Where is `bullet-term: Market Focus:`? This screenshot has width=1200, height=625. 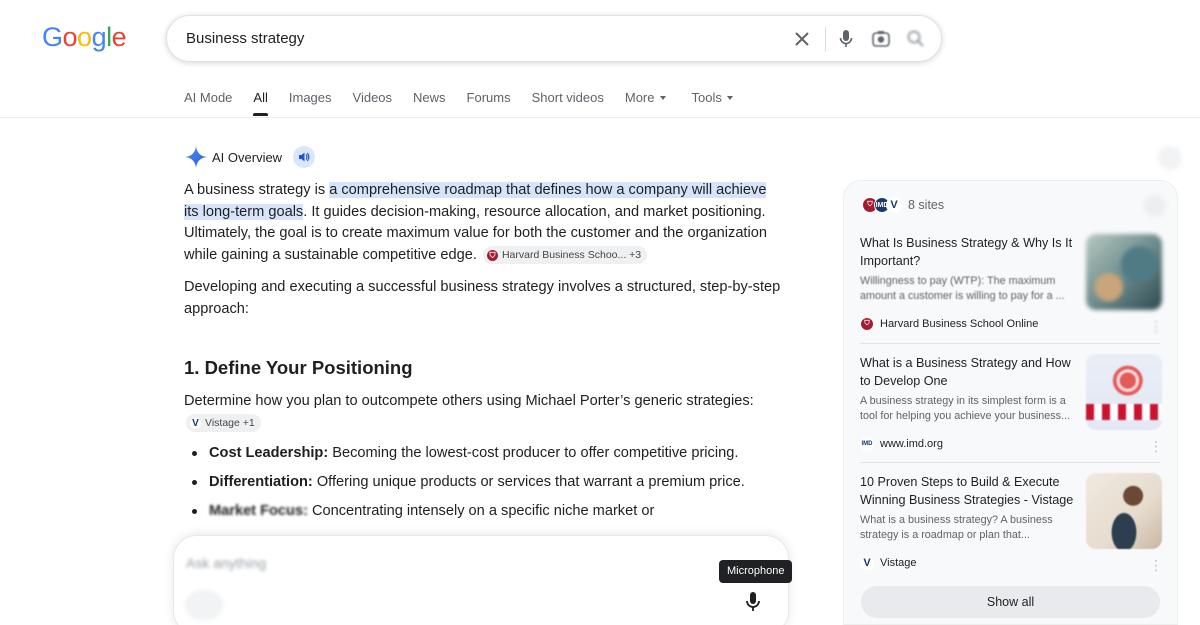
bullet-term: Market Focus: is located at coordinates (258, 511).